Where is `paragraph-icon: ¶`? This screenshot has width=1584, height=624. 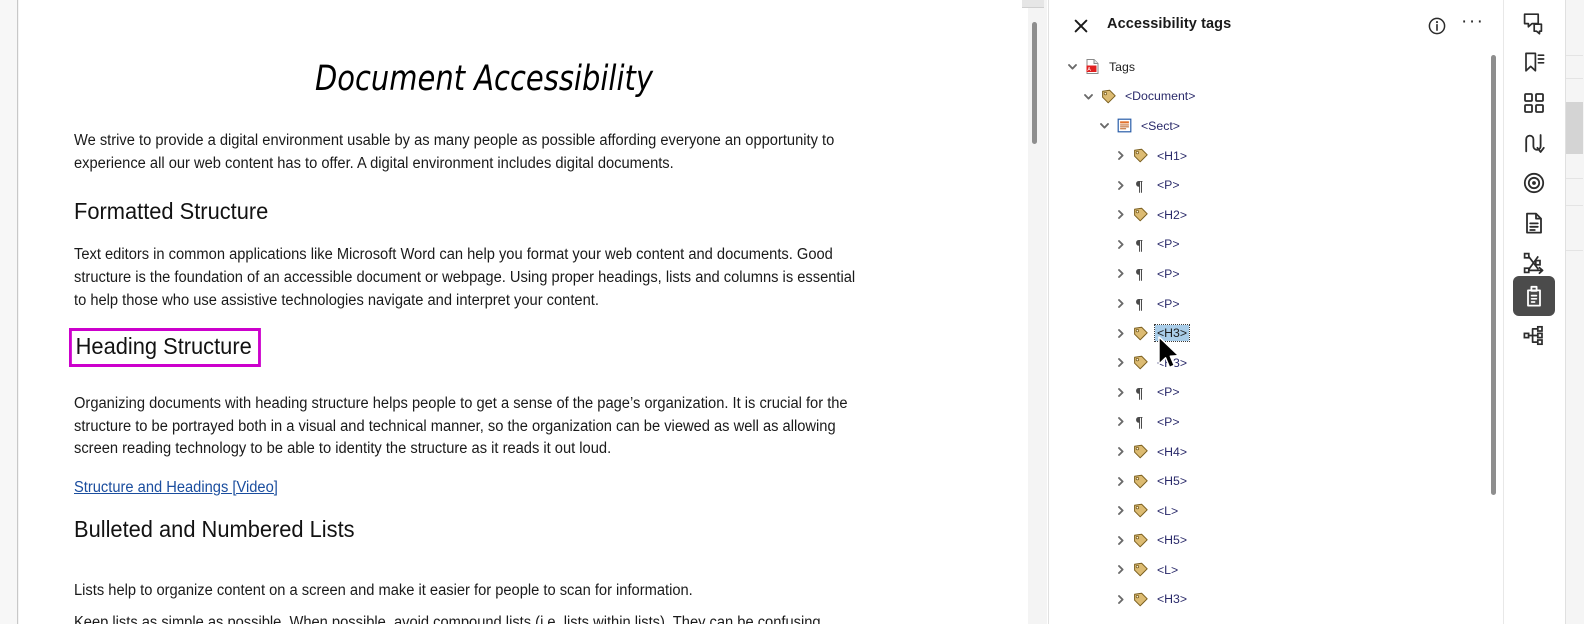
paragraph-icon: ¶ is located at coordinates (1140, 392).